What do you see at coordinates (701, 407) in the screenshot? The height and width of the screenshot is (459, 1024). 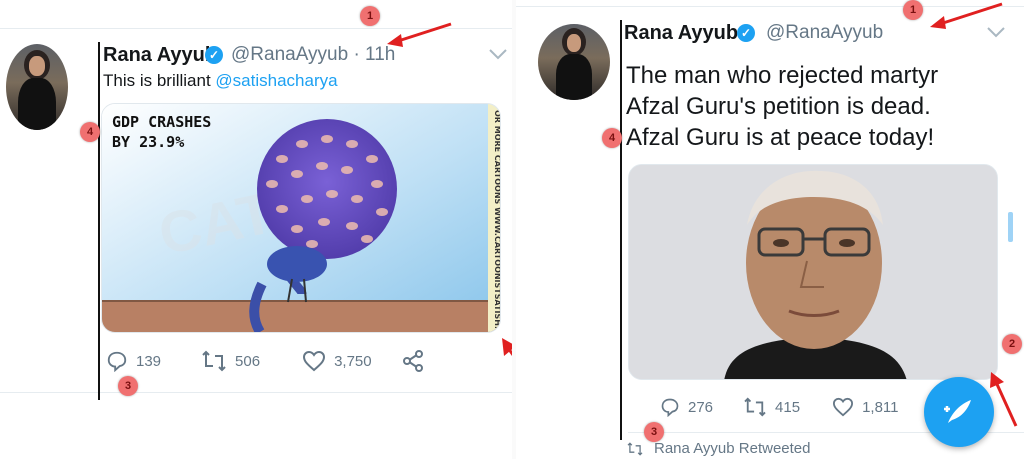 I see `reply-count: 276` at bounding box center [701, 407].